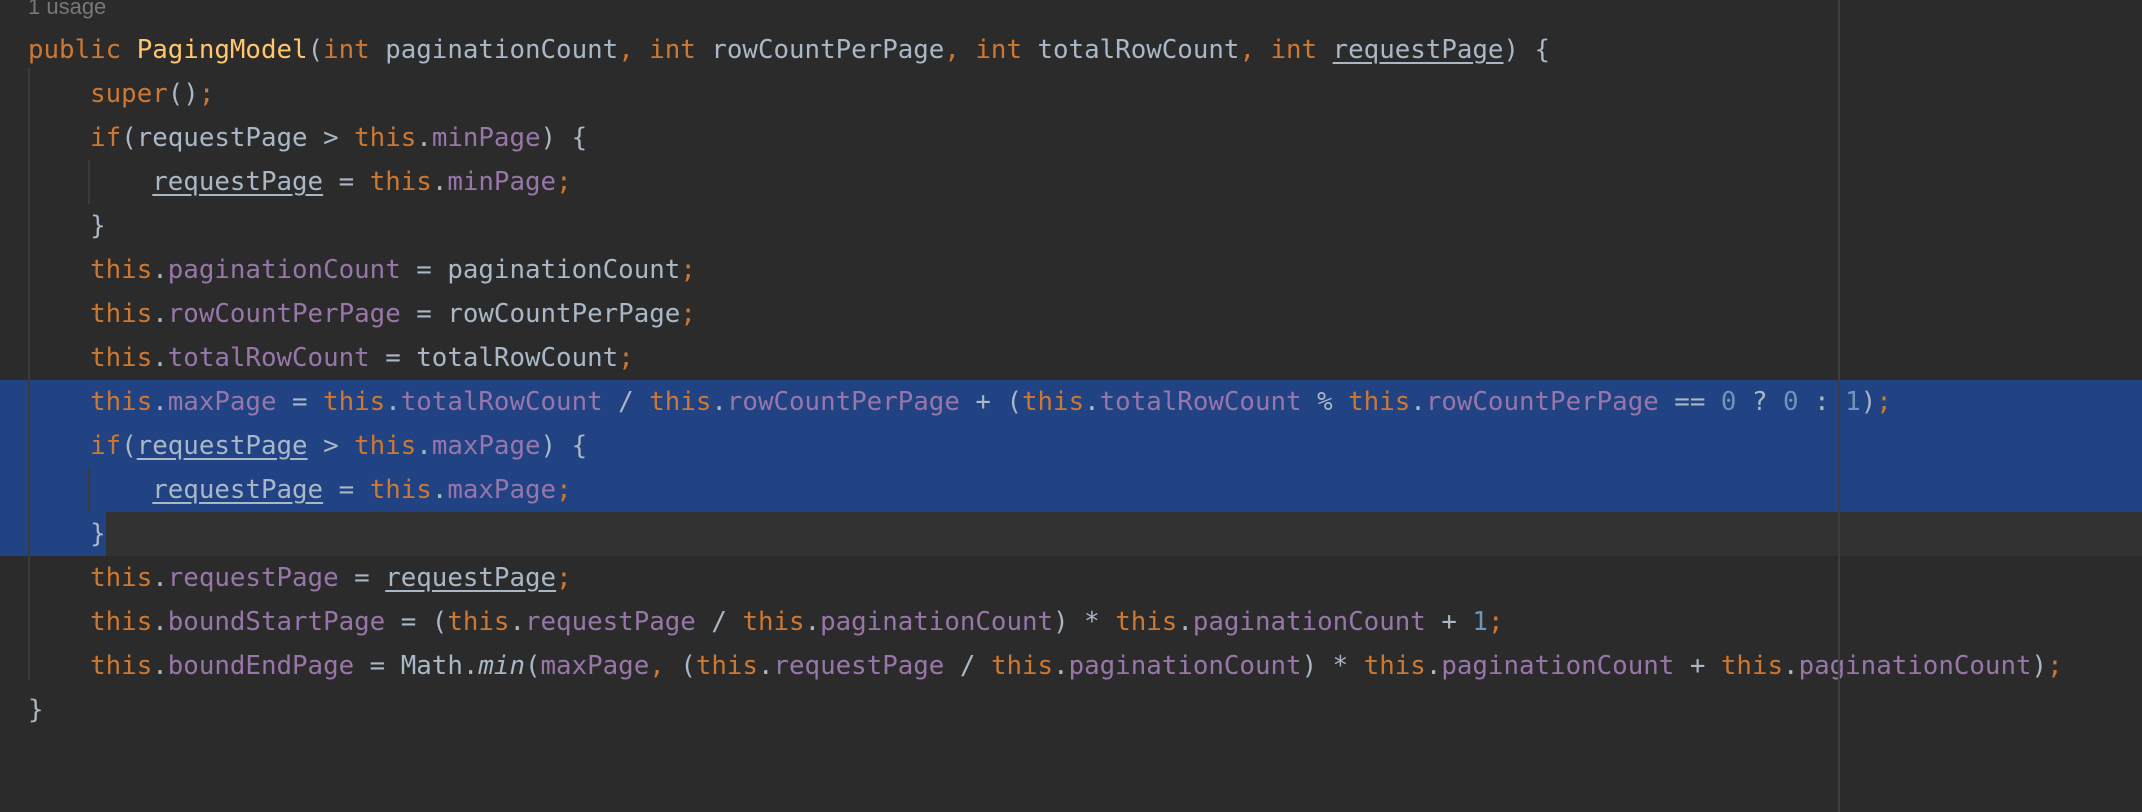 The width and height of the screenshot is (2142, 812). What do you see at coordinates (416, 622) in the screenshot?
I see `code-token: = (` at bounding box center [416, 622].